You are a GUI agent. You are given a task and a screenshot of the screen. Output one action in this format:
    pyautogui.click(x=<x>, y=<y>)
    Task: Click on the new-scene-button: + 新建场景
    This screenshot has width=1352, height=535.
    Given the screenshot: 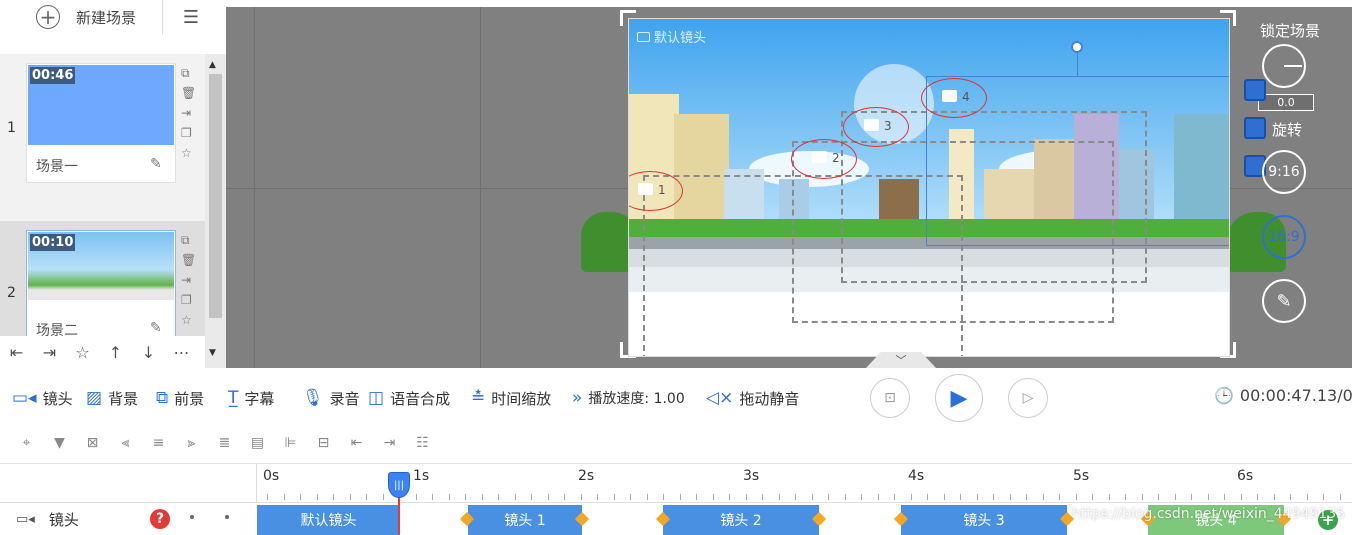 What is the action you would take?
    pyautogui.click(x=81, y=17)
    